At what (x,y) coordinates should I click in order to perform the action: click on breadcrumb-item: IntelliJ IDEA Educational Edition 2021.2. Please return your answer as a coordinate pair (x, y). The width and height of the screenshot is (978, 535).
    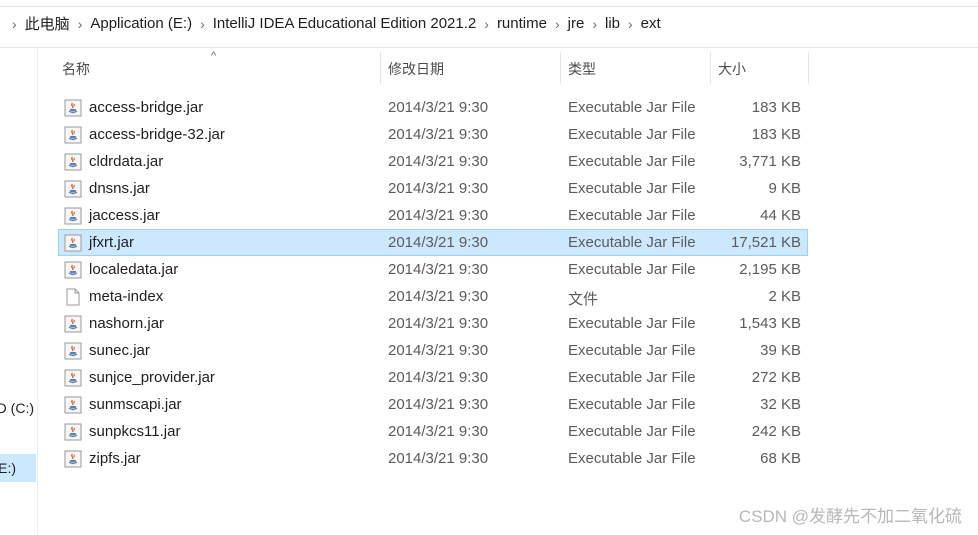
    Looking at the image, I should click on (345, 23).